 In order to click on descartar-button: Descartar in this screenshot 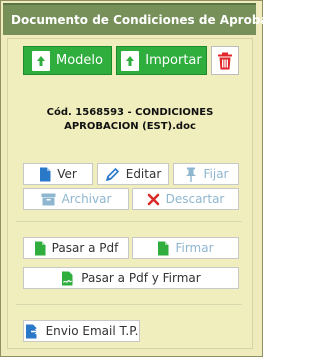, I will do `click(185, 199)`.